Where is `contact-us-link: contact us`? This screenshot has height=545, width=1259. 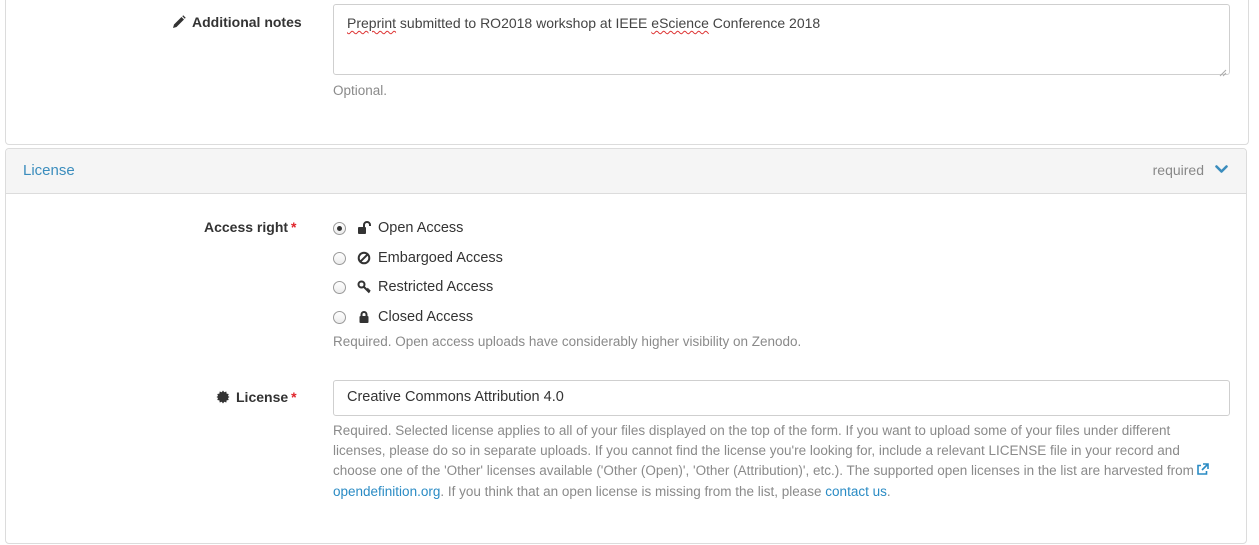 contact-us-link: contact us is located at coordinates (856, 491).